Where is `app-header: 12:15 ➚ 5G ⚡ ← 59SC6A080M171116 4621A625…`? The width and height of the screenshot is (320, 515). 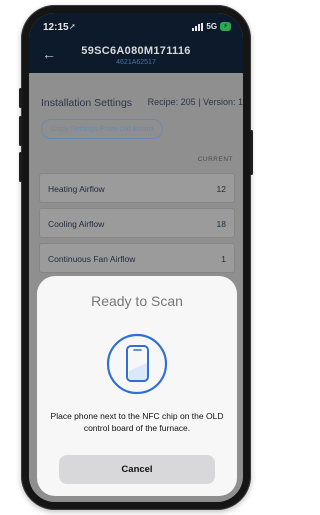 app-header: 12:15 ➚ 5G ⚡ ← 59SC6A080M171116 4621A625… is located at coordinates (136, 43).